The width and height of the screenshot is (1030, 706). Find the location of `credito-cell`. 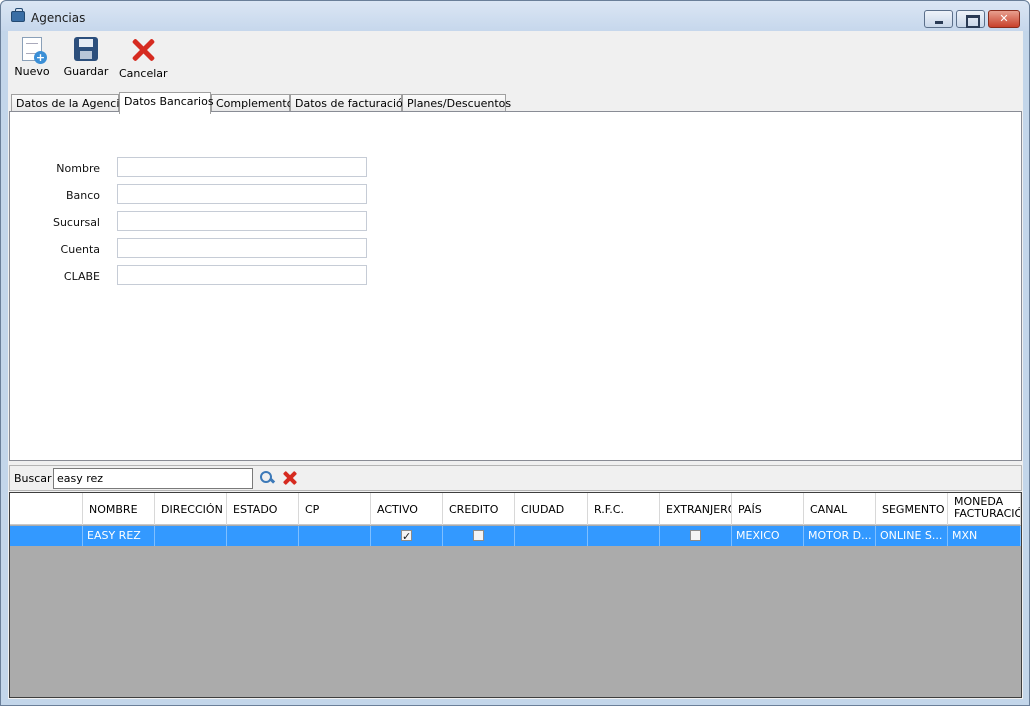

credito-cell is located at coordinates (479, 536).